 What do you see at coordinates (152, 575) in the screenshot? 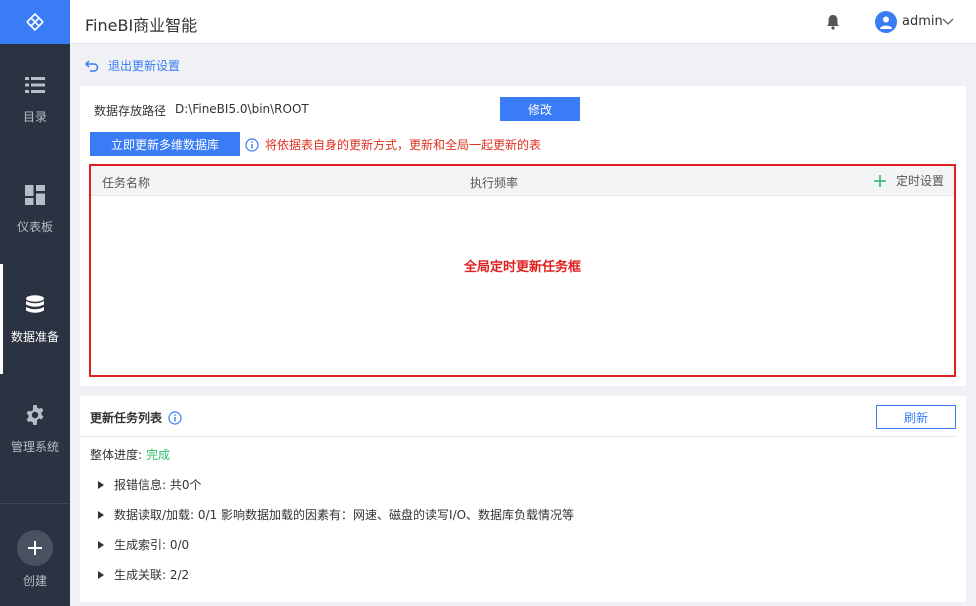
I see `detail-text: 生成关联: 2/2` at bounding box center [152, 575].